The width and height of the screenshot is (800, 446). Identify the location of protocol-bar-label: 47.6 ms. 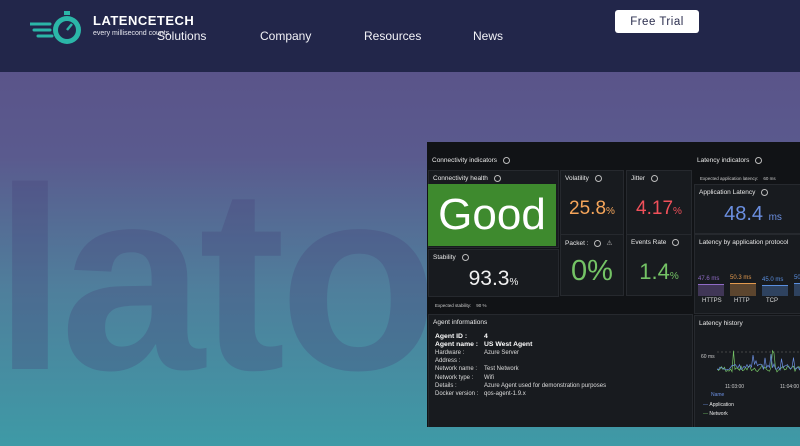
(709, 278).